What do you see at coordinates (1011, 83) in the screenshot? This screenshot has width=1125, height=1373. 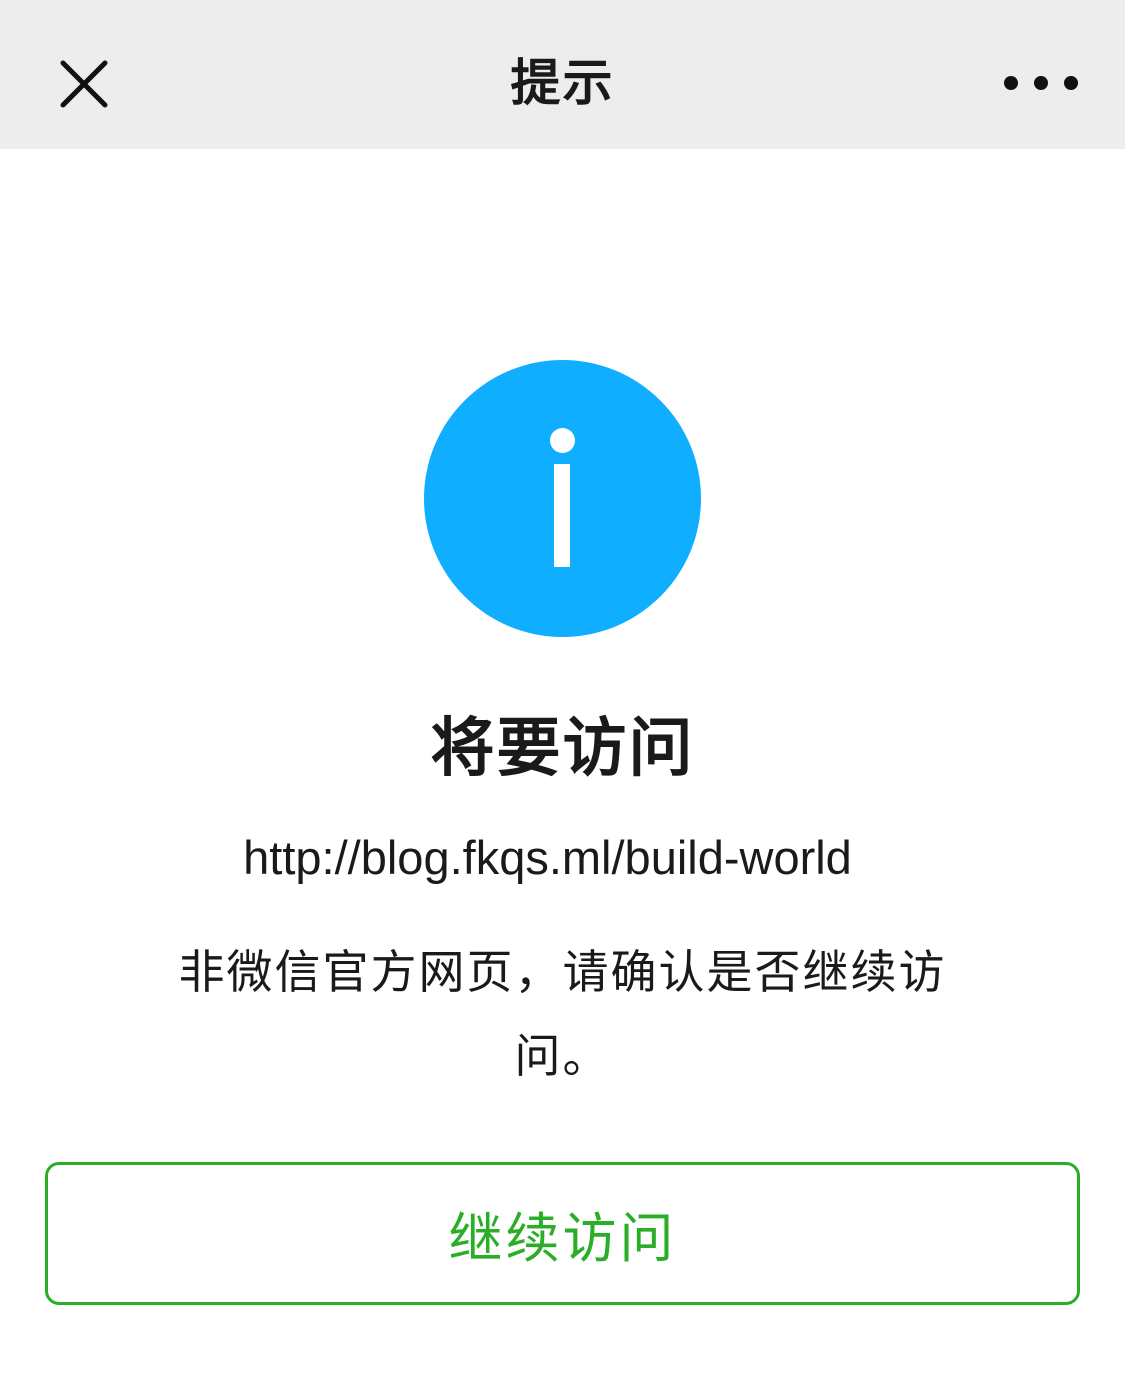 I see `more-icon` at bounding box center [1011, 83].